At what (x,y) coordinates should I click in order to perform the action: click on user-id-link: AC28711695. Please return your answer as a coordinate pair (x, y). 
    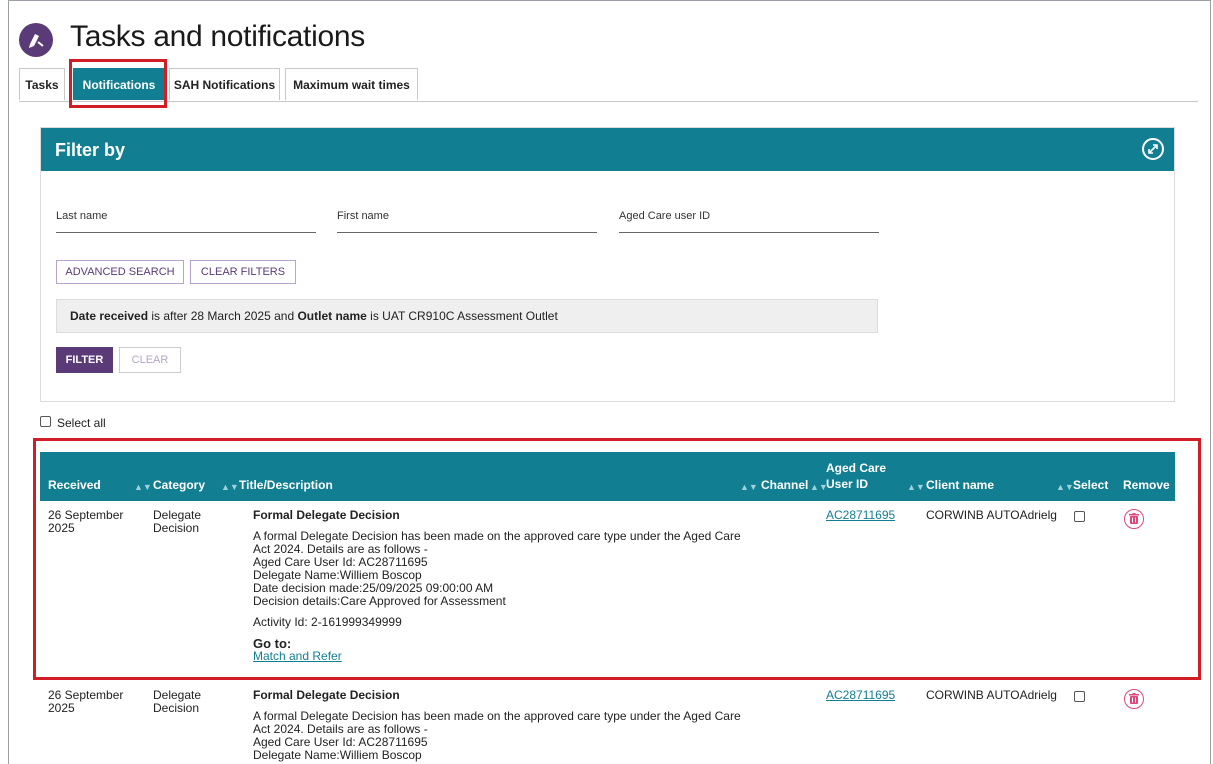
    Looking at the image, I should click on (860, 695).